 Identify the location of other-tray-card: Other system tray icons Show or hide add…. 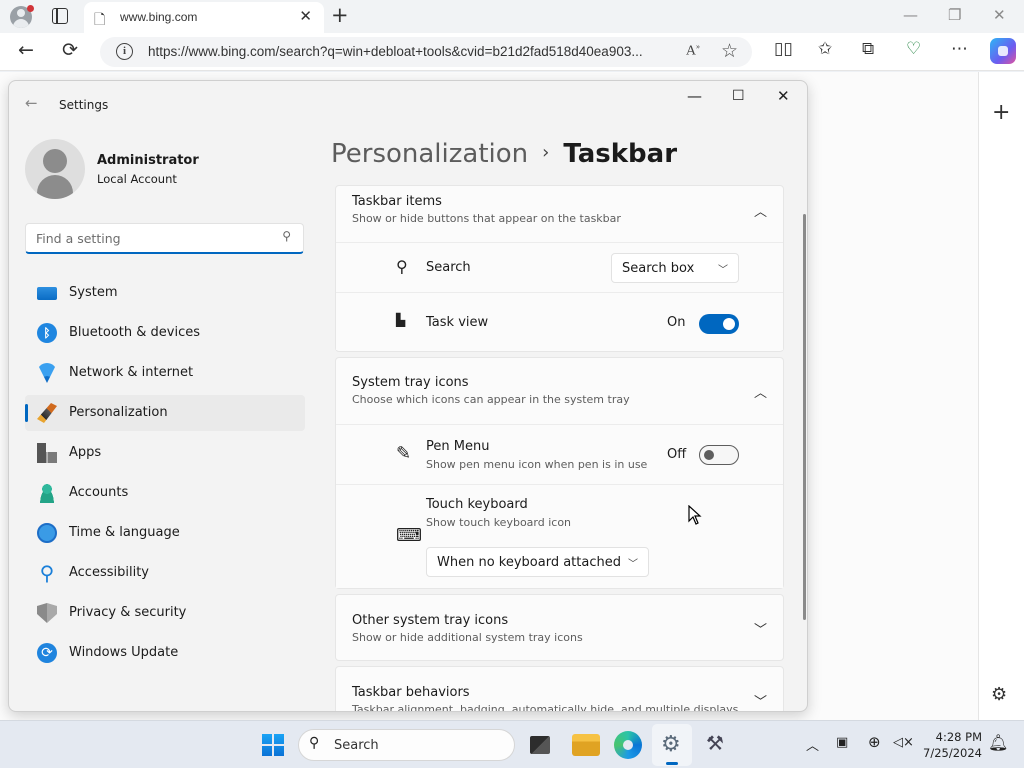
(559, 627).